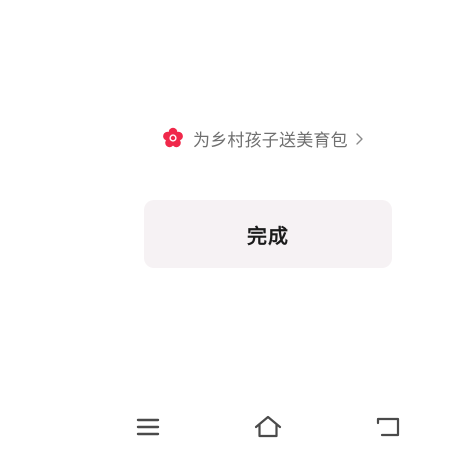 The width and height of the screenshot is (461, 461). I want to click on menu-button, so click(148, 429).